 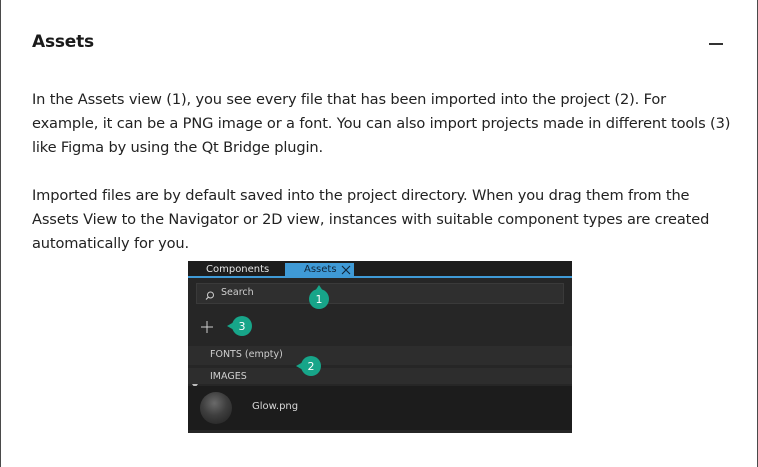 I want to click on asset-thumbnail, so click(x=216, y=408).